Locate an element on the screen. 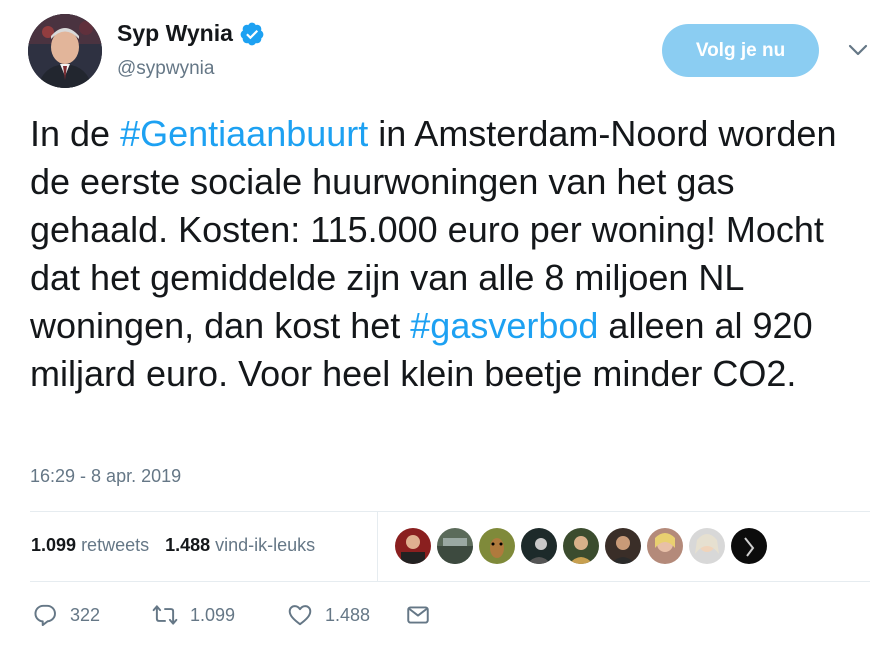 Image resolution: width=894 pixels, height=653 pixels. retweet-icon is located at coordinates (165, 615).